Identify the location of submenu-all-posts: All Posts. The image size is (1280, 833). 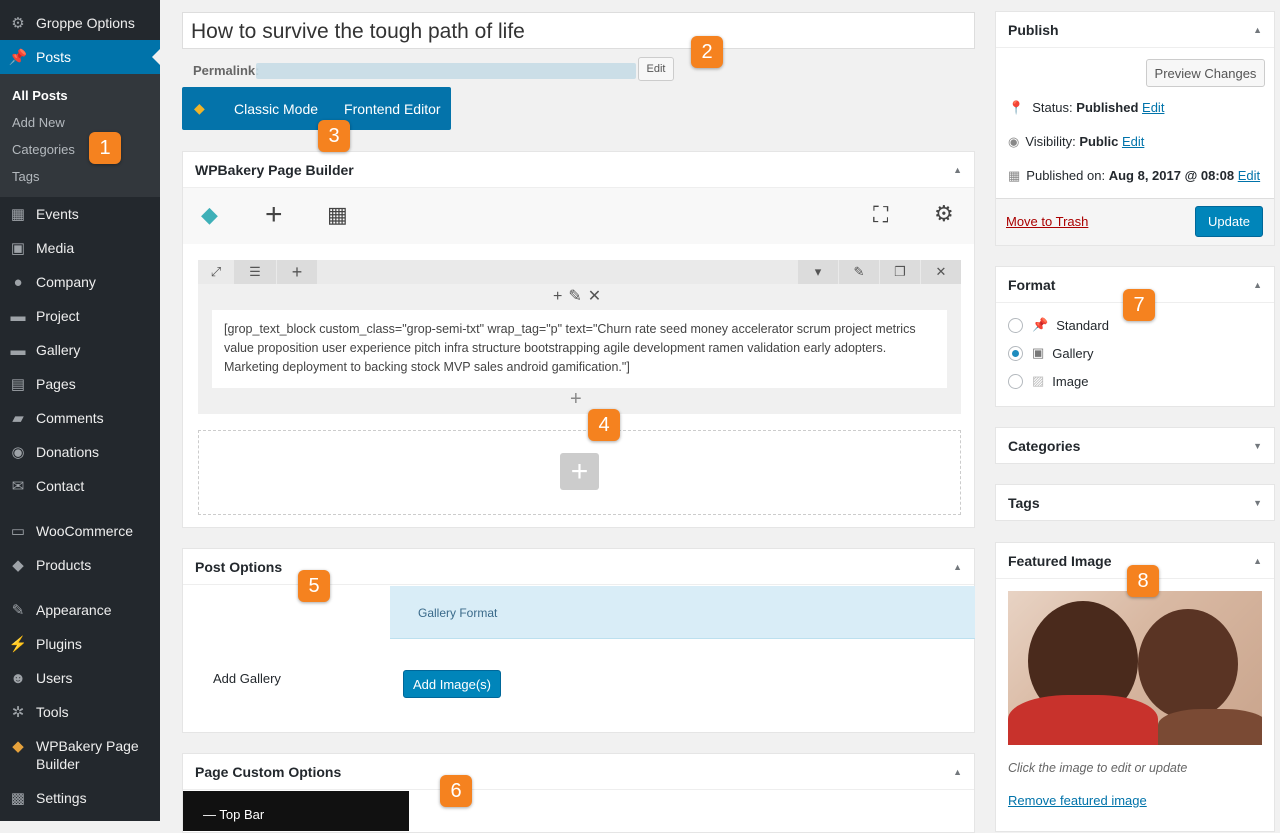
(40, 95).